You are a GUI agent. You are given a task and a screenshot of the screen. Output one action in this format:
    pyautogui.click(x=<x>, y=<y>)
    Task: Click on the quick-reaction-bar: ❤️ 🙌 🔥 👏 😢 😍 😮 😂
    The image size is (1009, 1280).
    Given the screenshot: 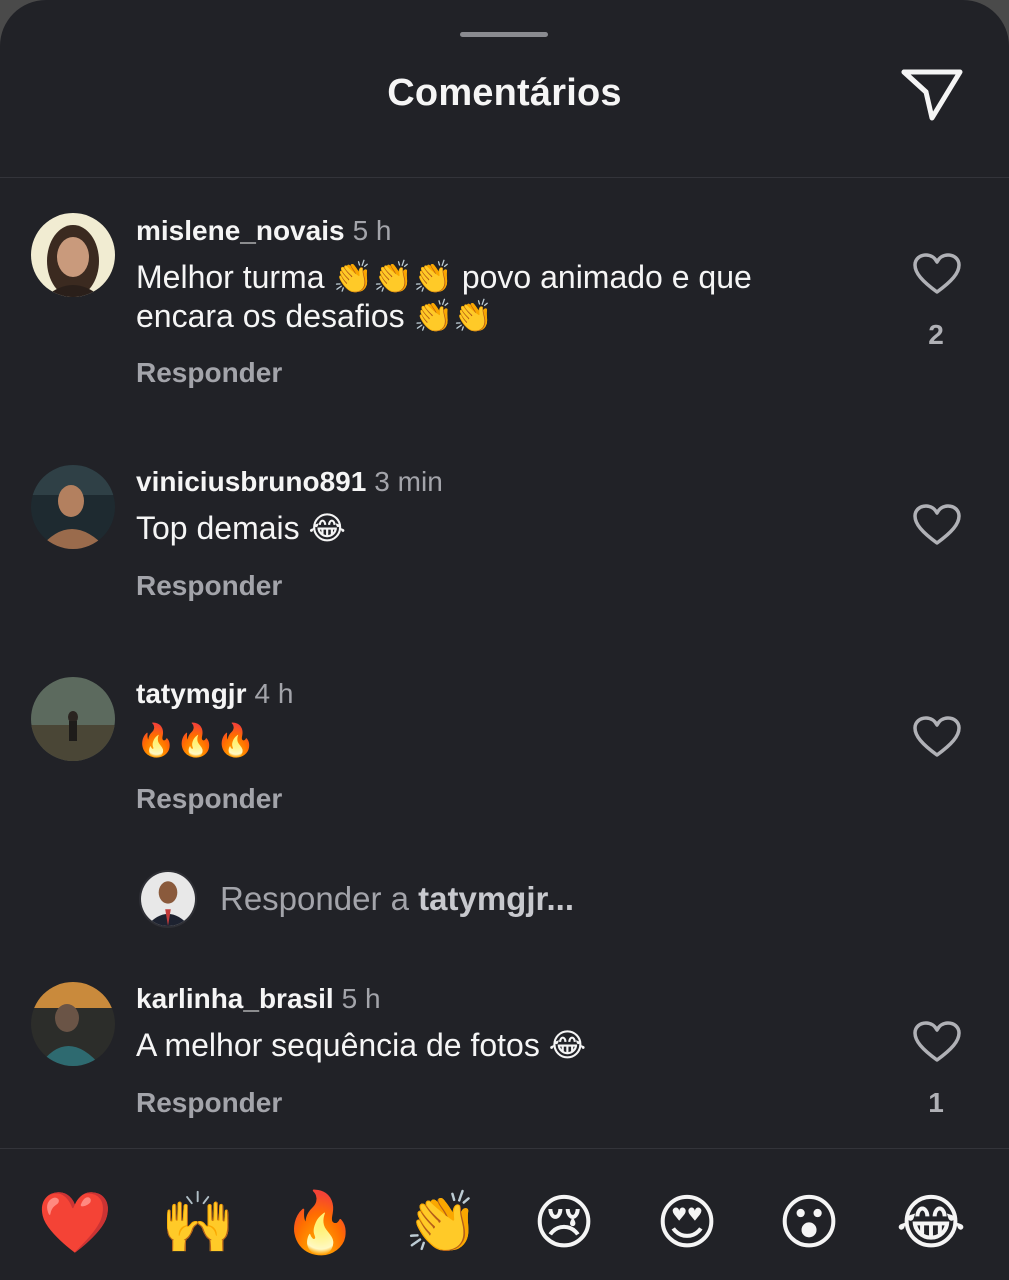 What is the action you would take?
    pyautogui.click(x=504, y=1225)
    